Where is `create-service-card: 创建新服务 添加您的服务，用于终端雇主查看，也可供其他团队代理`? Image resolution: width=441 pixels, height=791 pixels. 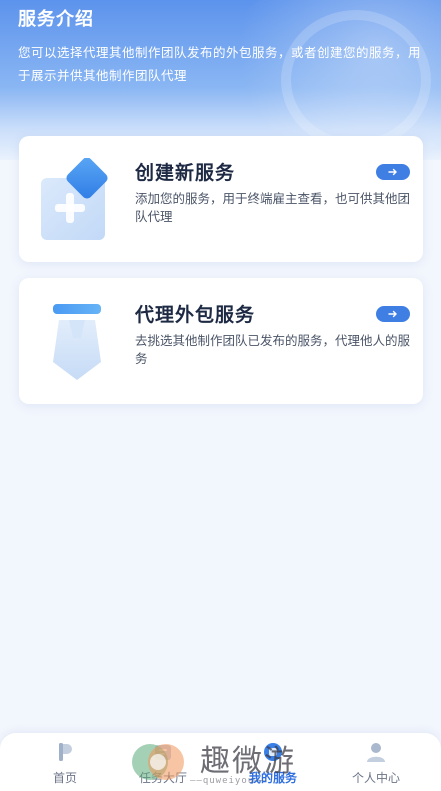
create-service-card: 创建新服务 添加您的服务，用于终端雇主查看，也可供其他团队代理 is located at coordinates (221, 199).